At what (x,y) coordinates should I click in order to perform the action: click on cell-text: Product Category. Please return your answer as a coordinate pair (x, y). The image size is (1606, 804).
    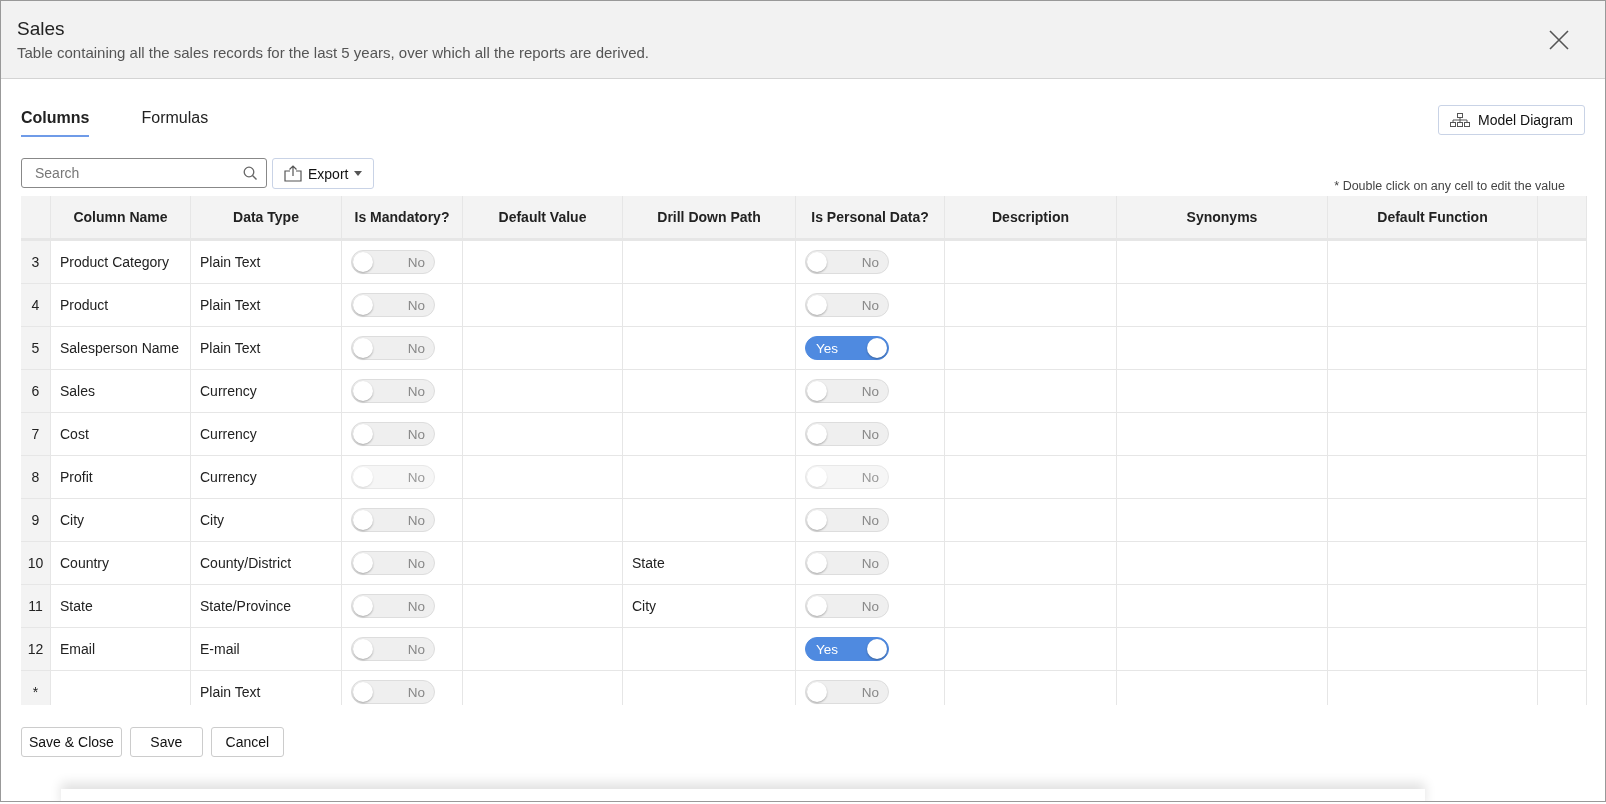
    Looking at the image, I should click on (114, 262).